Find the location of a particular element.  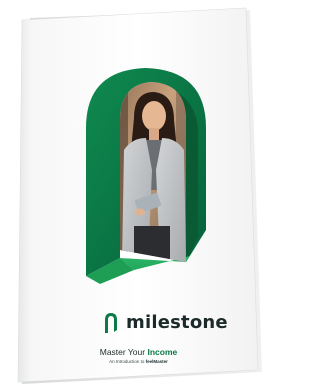

cover-headline: Master Your Income is located at coordinates (138, 352).